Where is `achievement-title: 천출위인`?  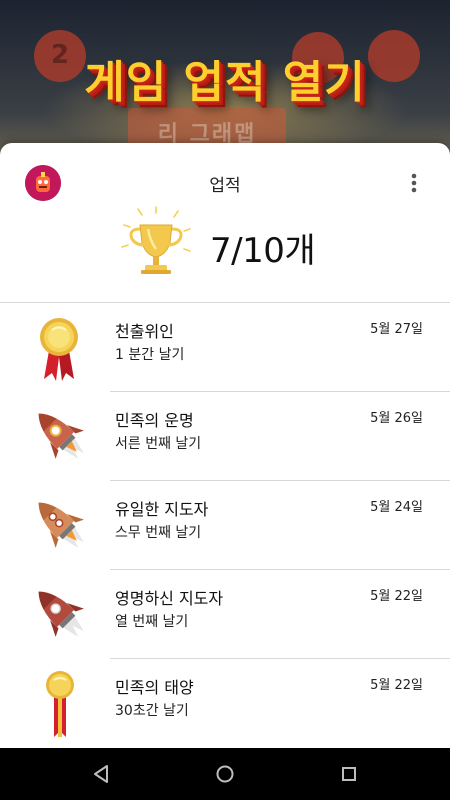 achievement-title: 천출위인 is located at coordinates (144, 331).